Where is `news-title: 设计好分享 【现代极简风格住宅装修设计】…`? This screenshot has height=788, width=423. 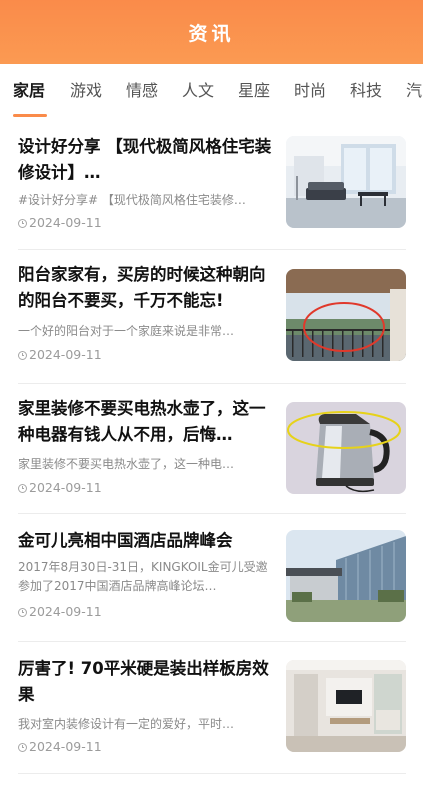
news-title: 设计好分享 【现代极简风格住宅装修设计】… is located at coordinates (146, 160).